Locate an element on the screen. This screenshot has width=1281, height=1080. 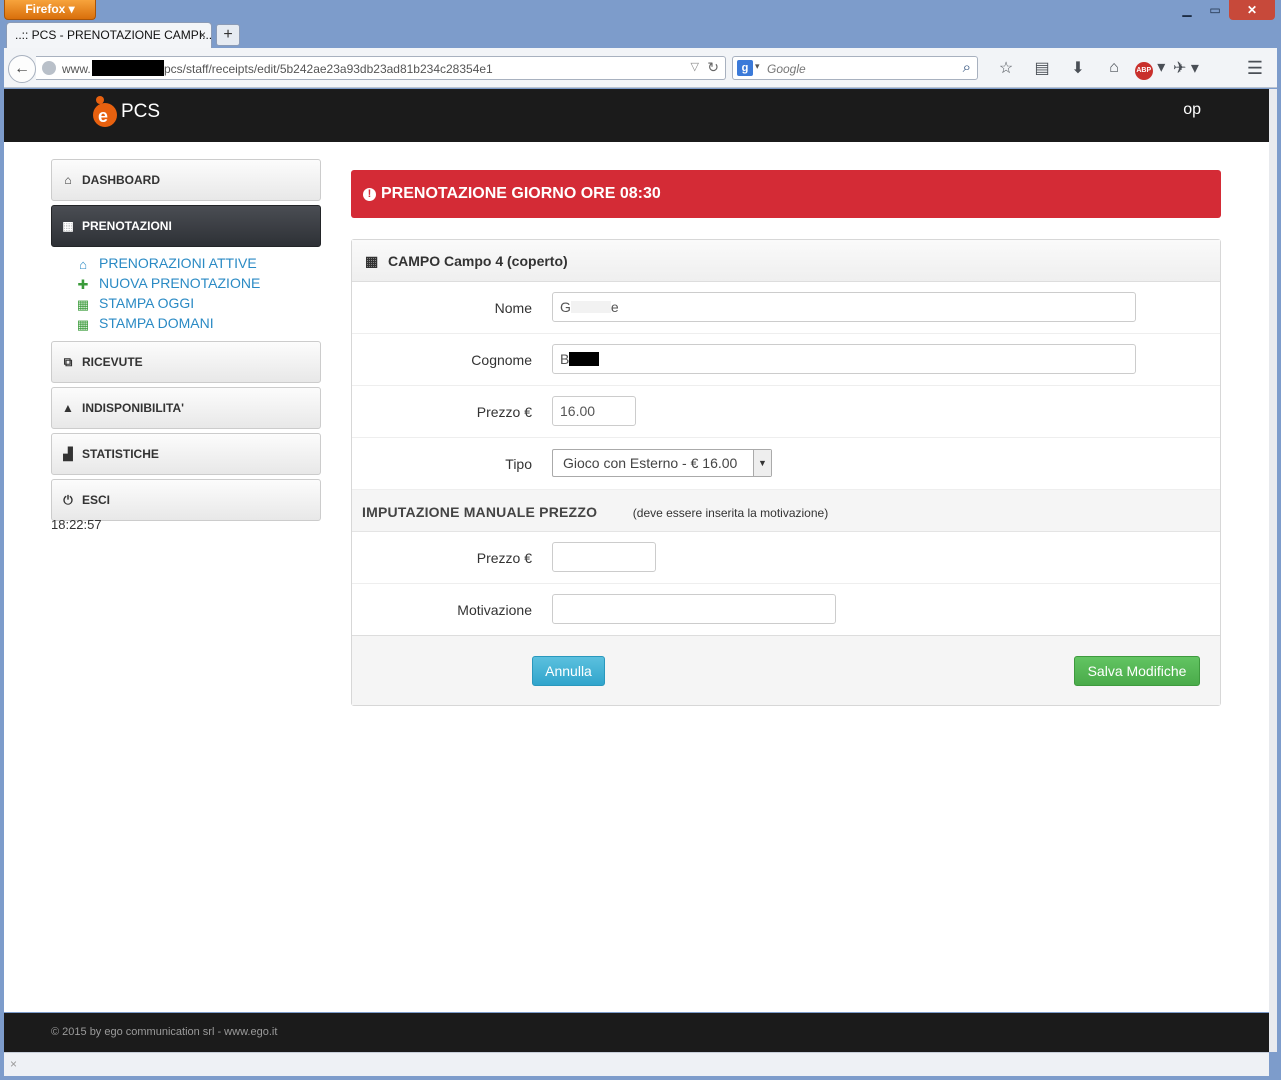
google-icon: g is located at coordinates (745, 68).